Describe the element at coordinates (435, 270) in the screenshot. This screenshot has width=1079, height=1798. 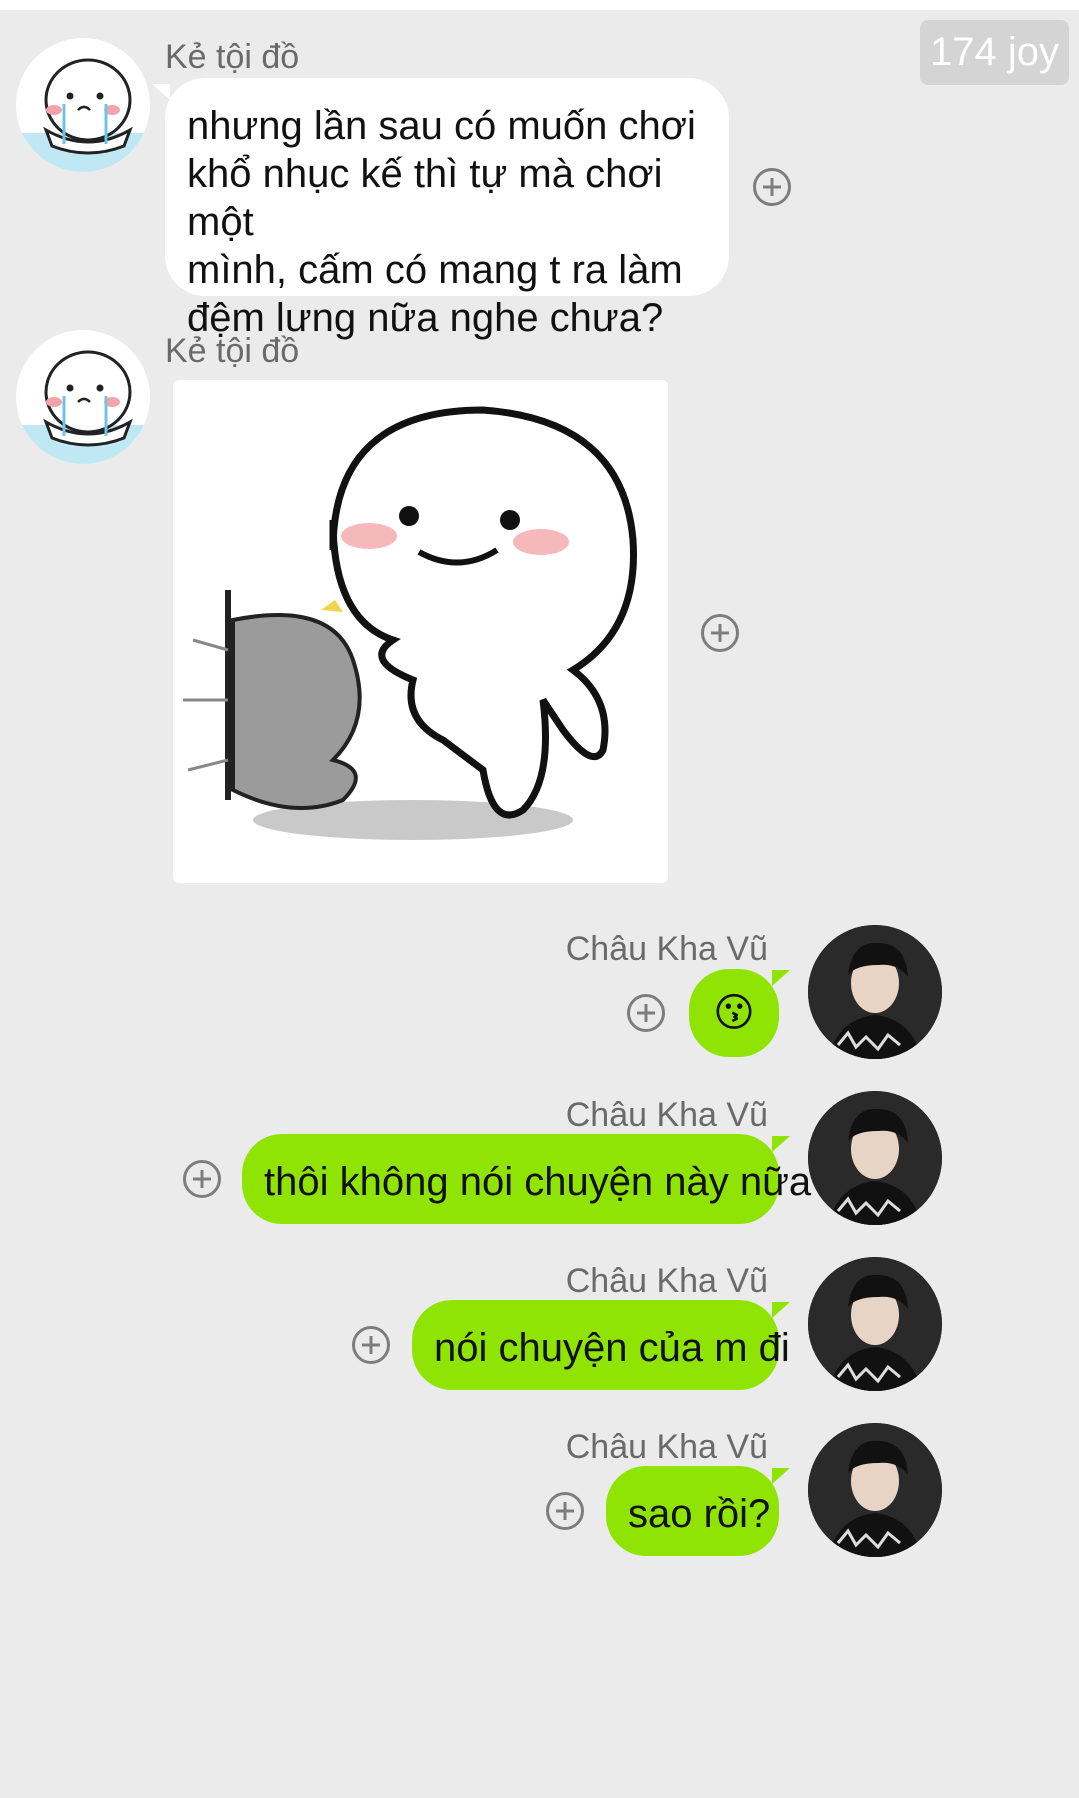
I see `message-line: mình, cấm có mang t ra làm` at that location.